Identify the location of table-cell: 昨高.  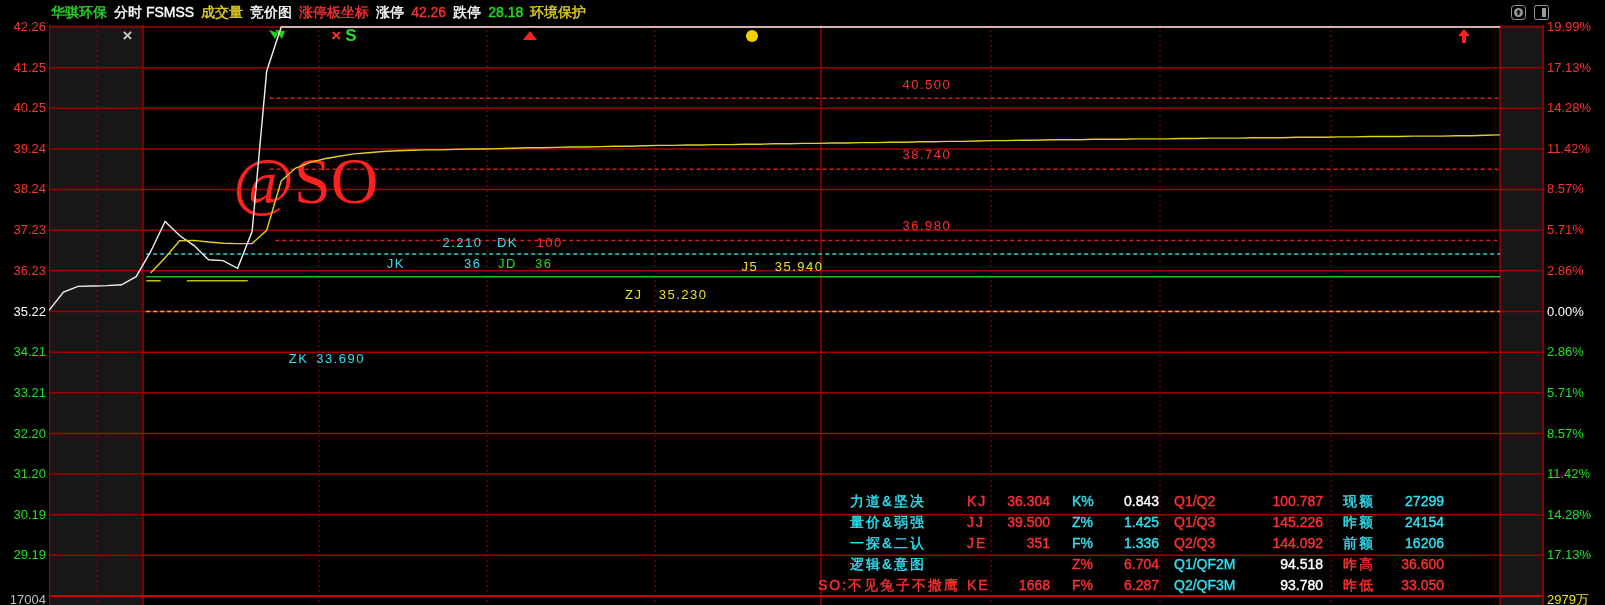
(1359, 564).